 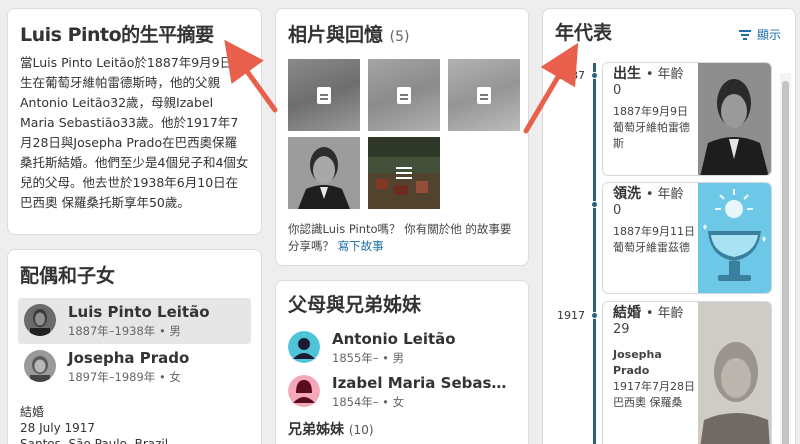 What do you see at coordinates (128, 358) in the screenshot?
I see `person-name: Josepha Prado` at bounding box center [128, 358].